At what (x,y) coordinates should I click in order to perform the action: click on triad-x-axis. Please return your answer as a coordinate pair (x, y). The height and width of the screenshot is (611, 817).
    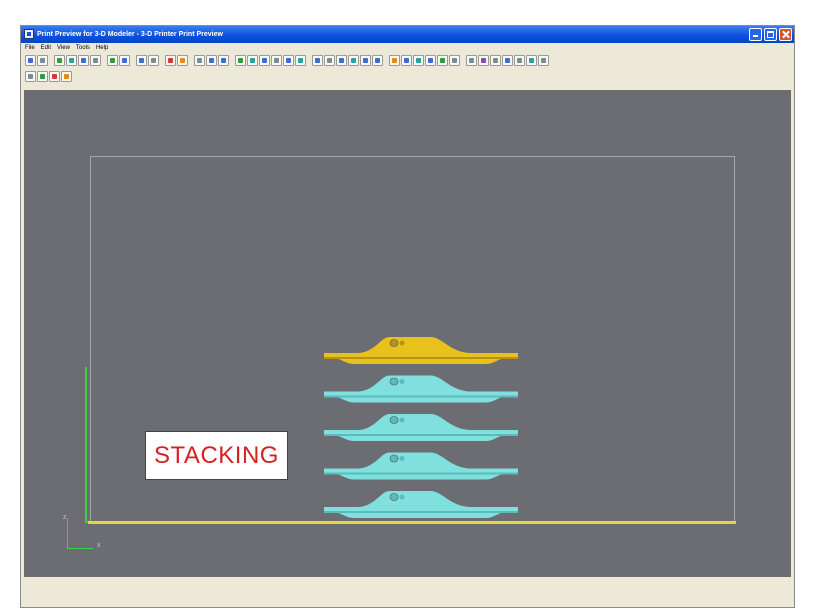
    Looking at the image, I should click on (80, 548).